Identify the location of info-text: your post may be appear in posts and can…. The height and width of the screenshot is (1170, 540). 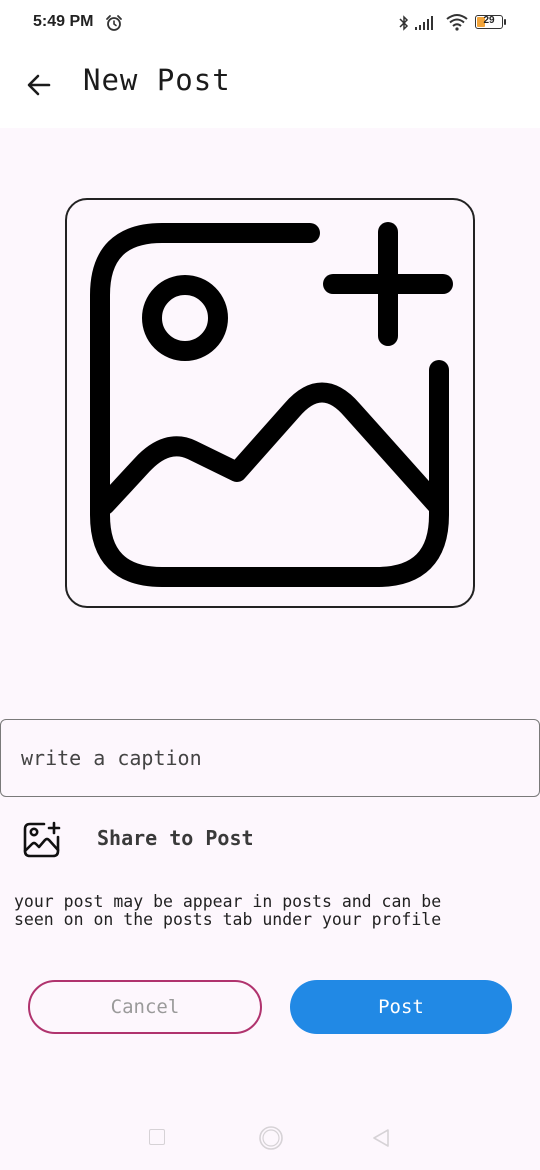
(228, 910).